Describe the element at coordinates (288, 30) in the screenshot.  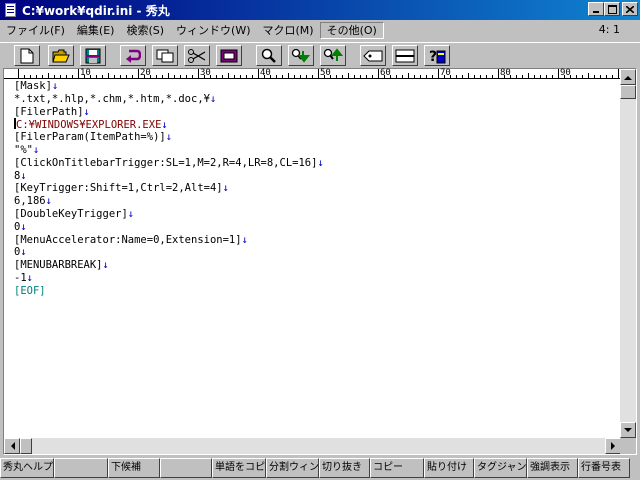
I see `menu-macro: マクロ(M)` at that location.